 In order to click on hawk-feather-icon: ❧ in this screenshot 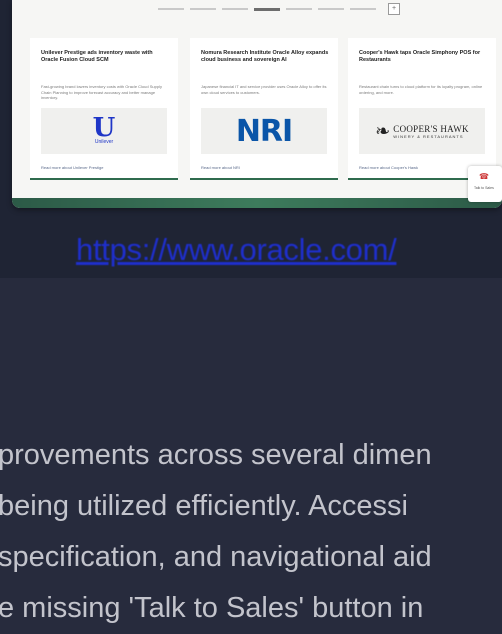, I will do `click(383, 131)`.